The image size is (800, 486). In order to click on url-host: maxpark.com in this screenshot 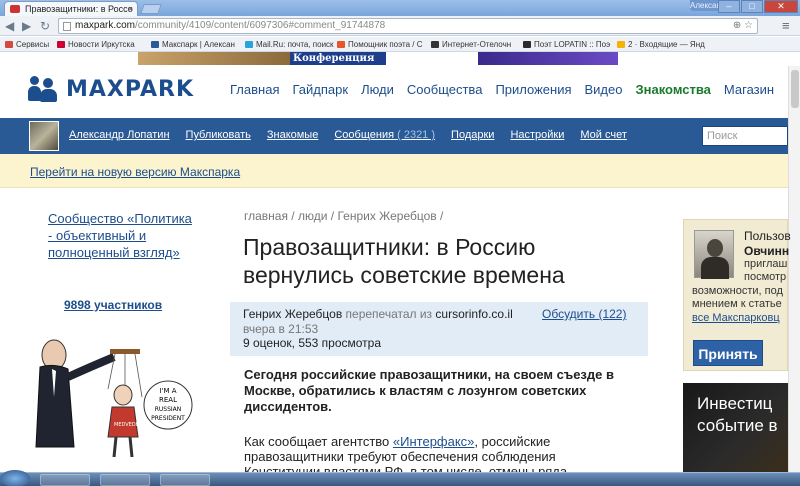, I will do `click(105, 25)`.